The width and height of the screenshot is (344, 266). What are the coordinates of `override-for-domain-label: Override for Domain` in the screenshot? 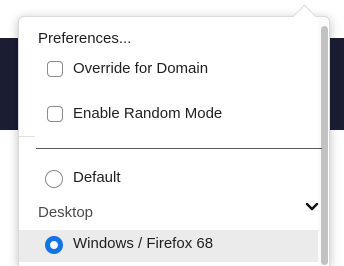 It's located at (140, 68).